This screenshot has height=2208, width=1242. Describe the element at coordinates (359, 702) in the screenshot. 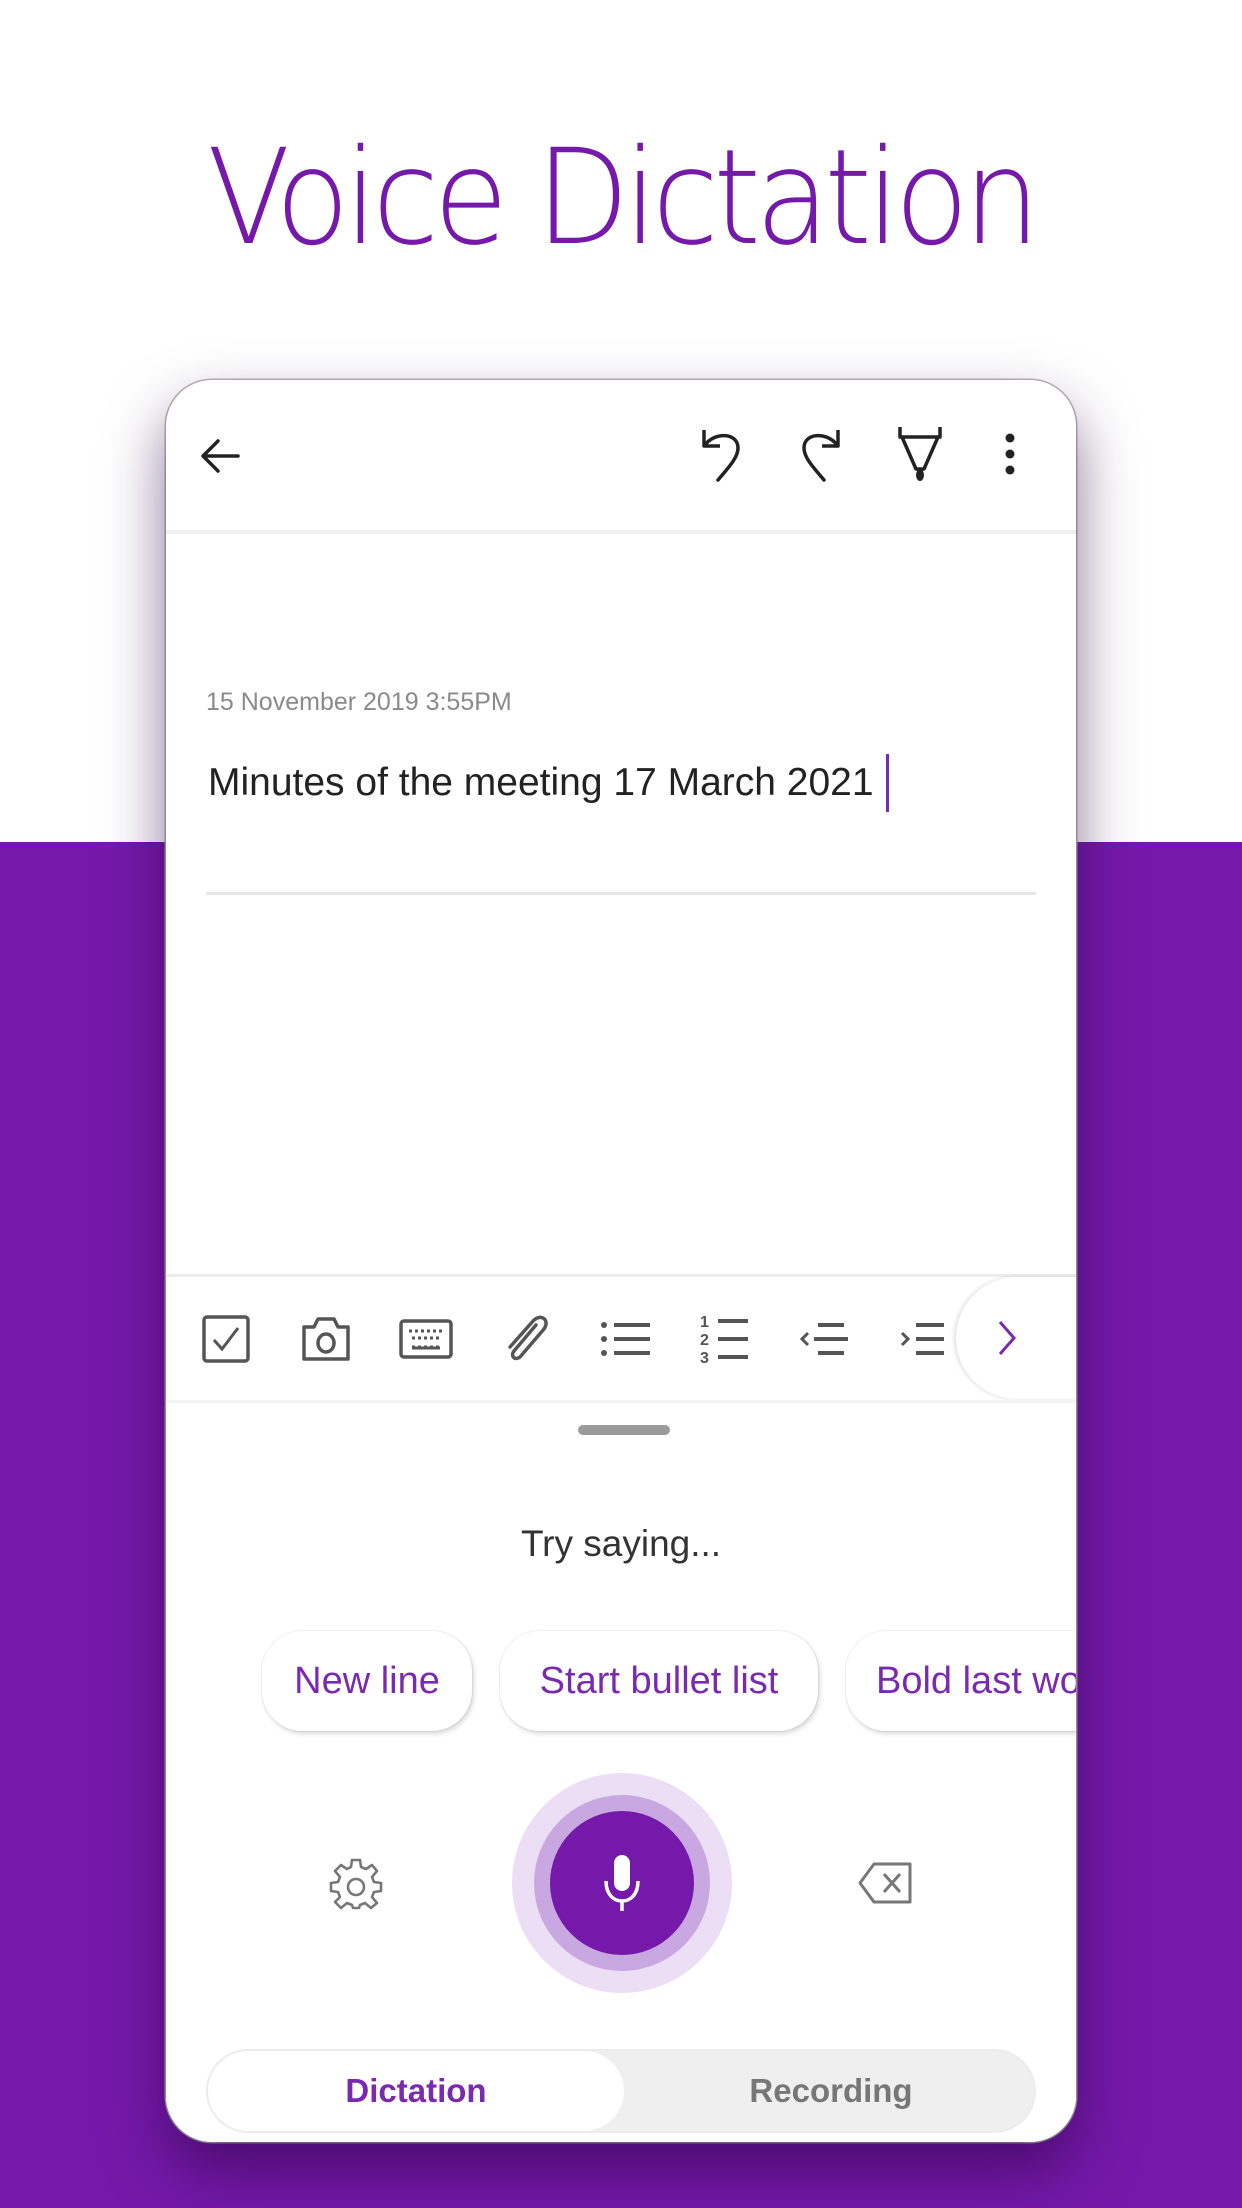

I see `note-timestamp: 15 November 2019 3:55PM` at that location.